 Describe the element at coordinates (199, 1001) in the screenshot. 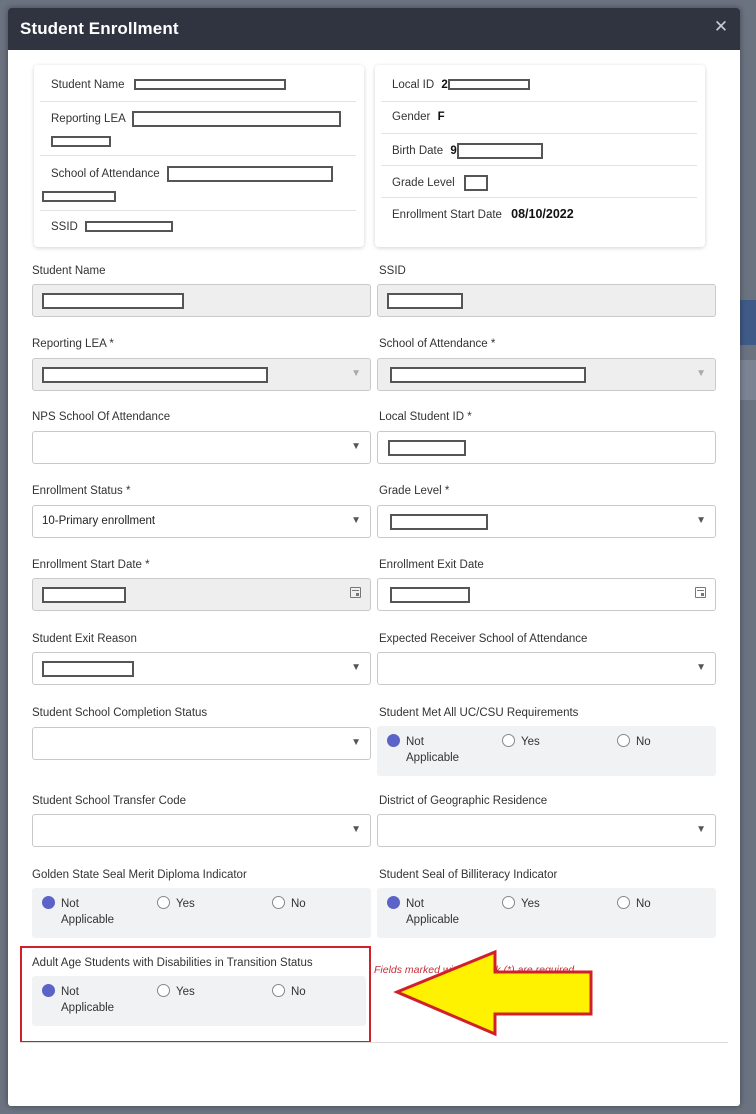

I see `adult-age-radio-group: Not Applicable Yes No` at that location.